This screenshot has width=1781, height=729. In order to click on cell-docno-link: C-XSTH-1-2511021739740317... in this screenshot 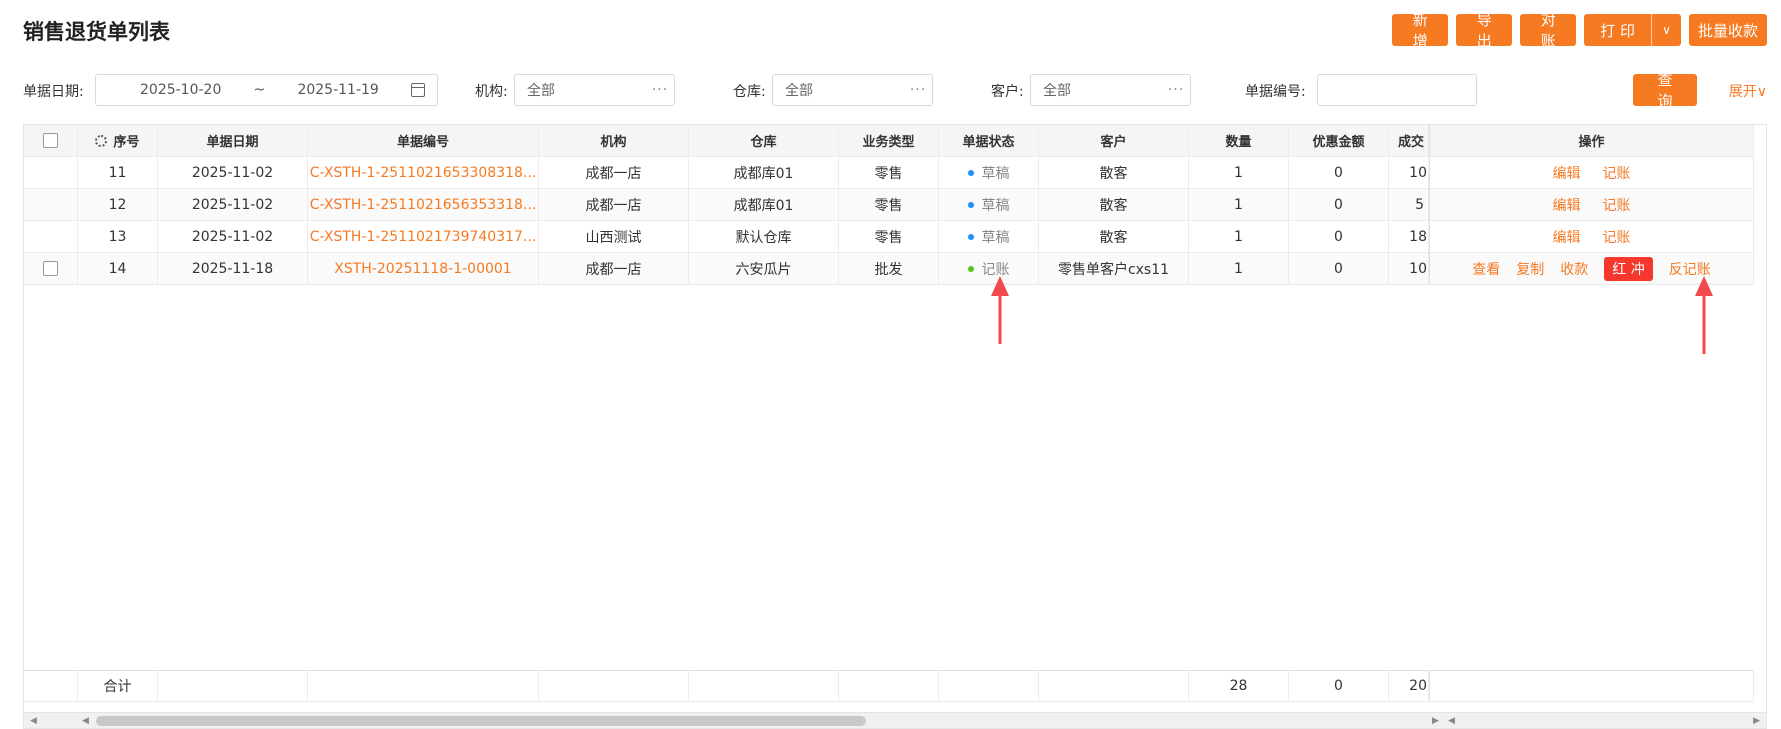, I will do `click(423, 236)`.